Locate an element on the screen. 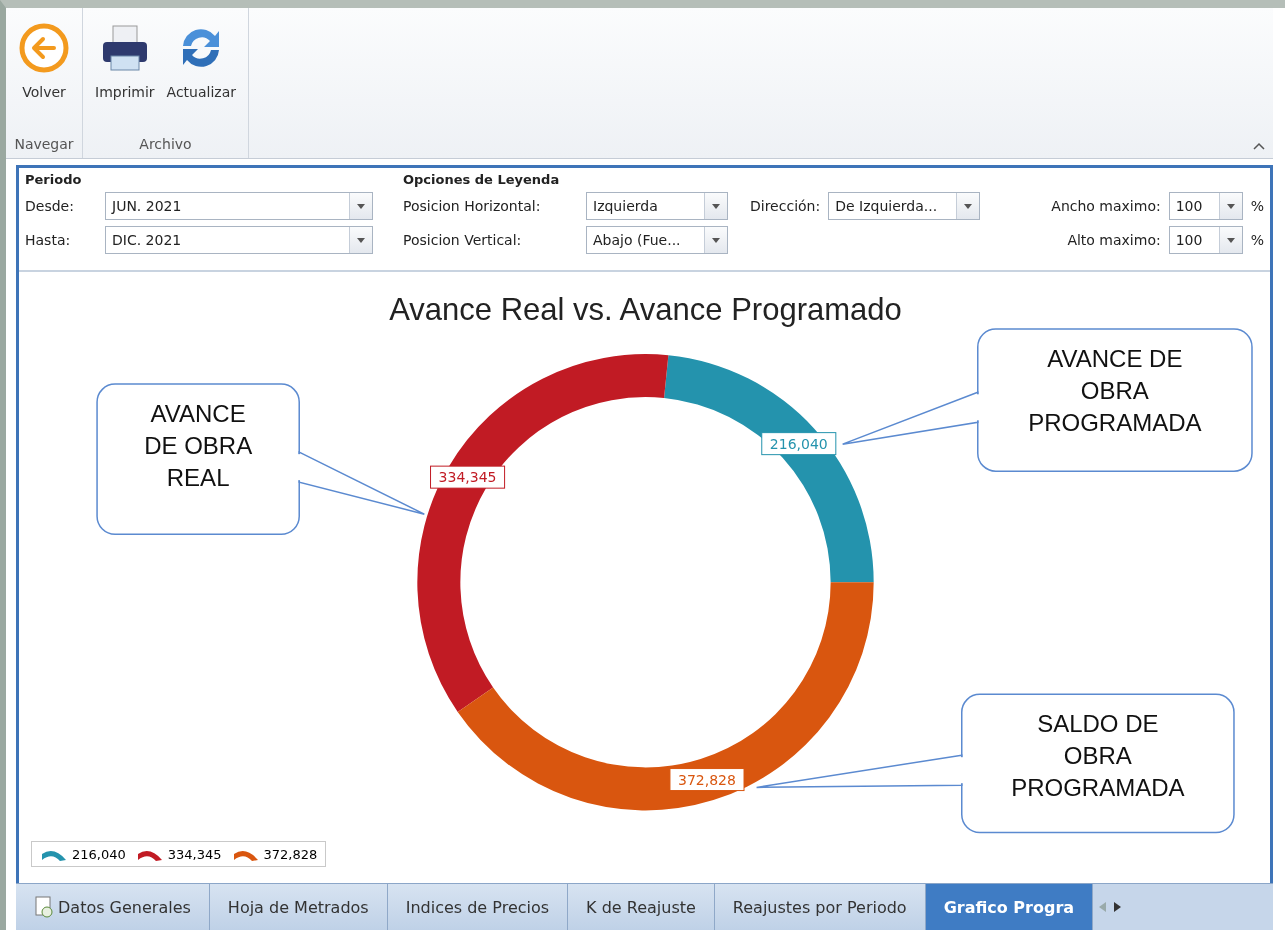  callout-text: SALDO DE is located at coordinates (1098, 724).